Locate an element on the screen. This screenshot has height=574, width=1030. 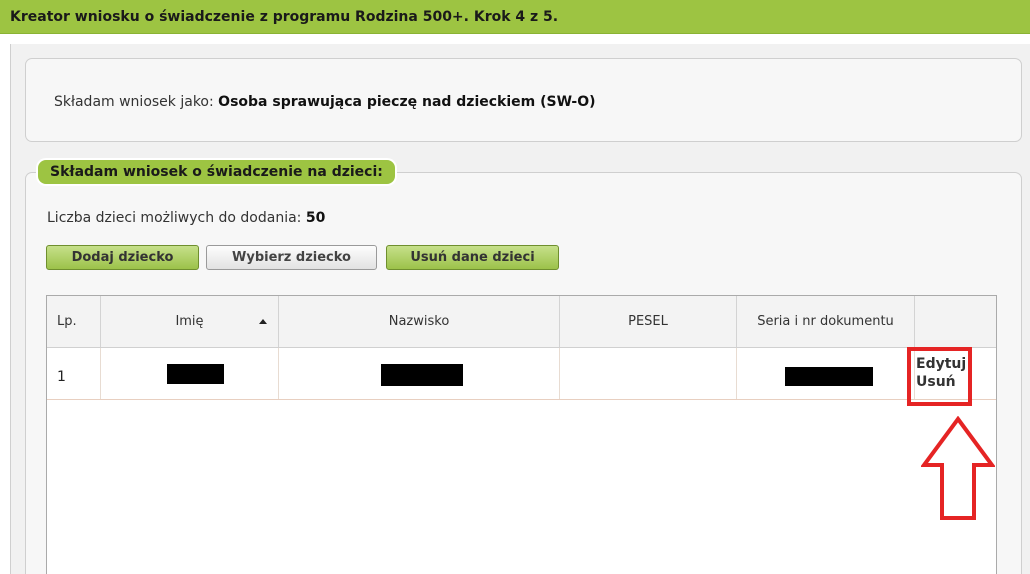
sort-ascending-icon is located at coordinates (263, 321).